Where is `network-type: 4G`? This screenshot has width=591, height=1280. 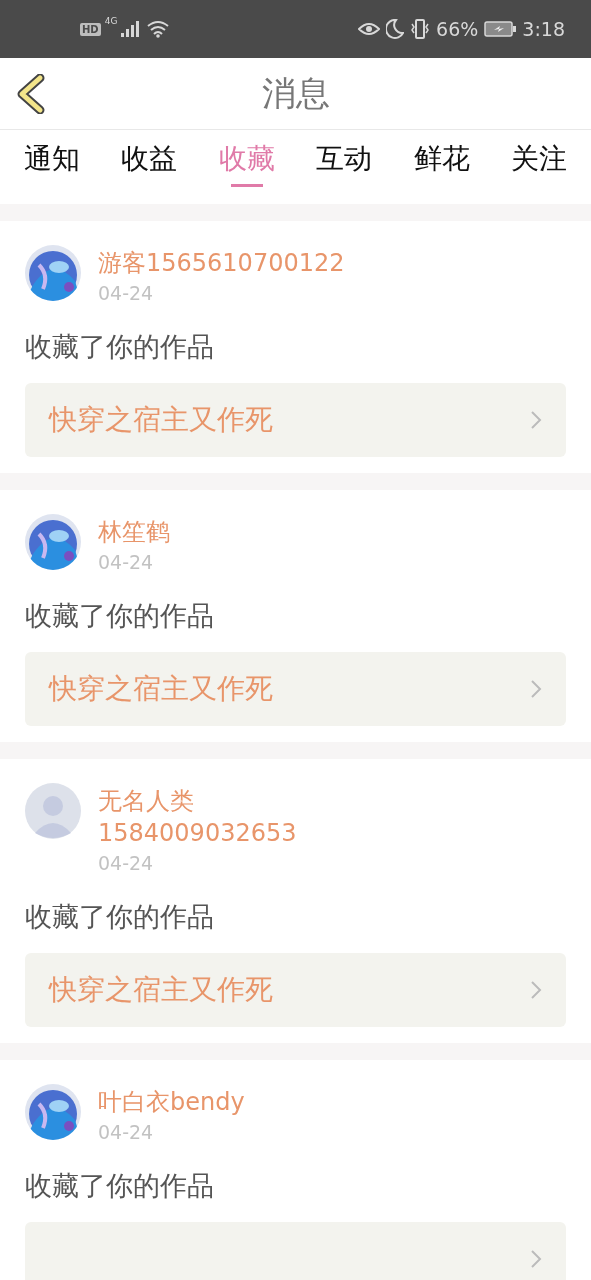 network-type: 4G is located at coordinates (111, 21).